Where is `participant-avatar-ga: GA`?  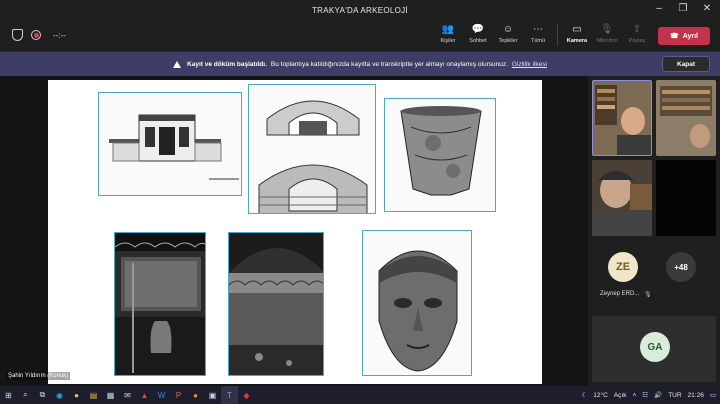
participant-avatar-ga: GA is located at coordinates (655, 347).